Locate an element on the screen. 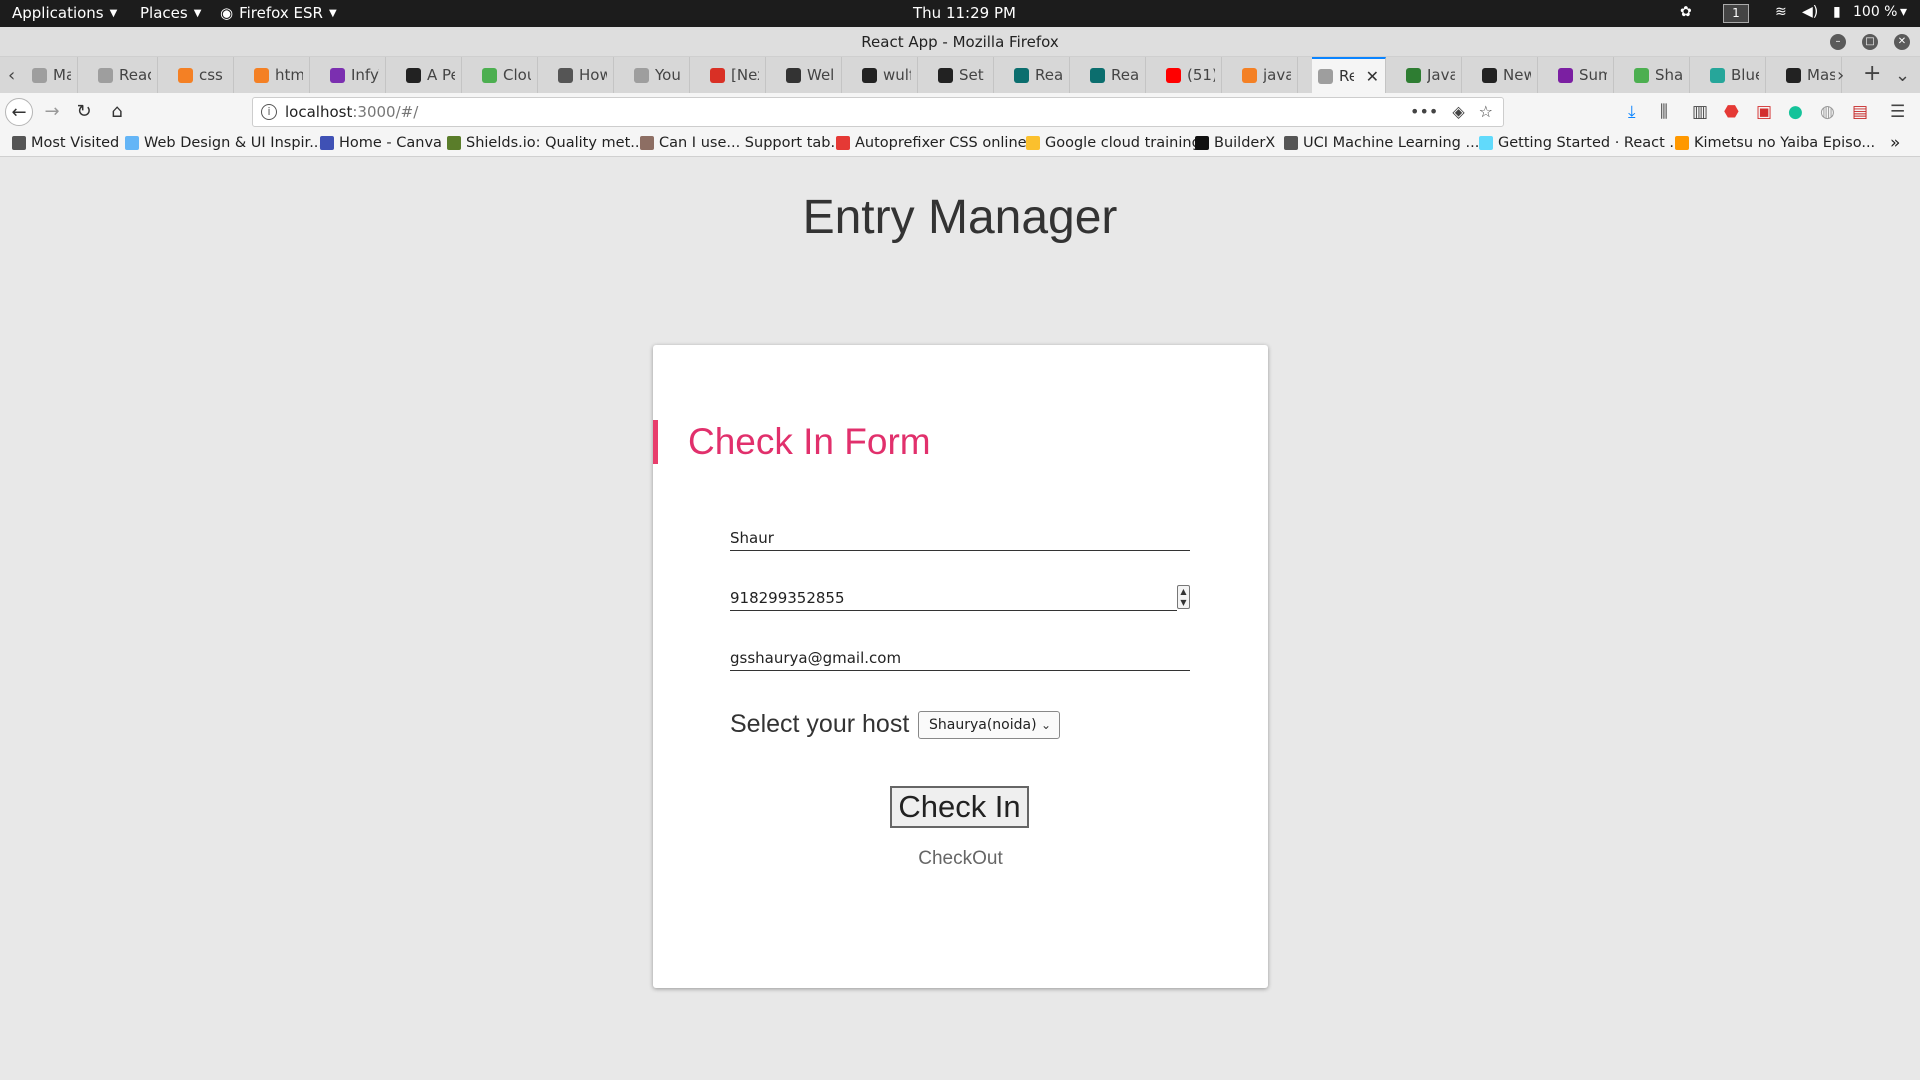 The image size is (1920, 1080). page-actions-icon: ••• is located at coordinates (1424, 111).